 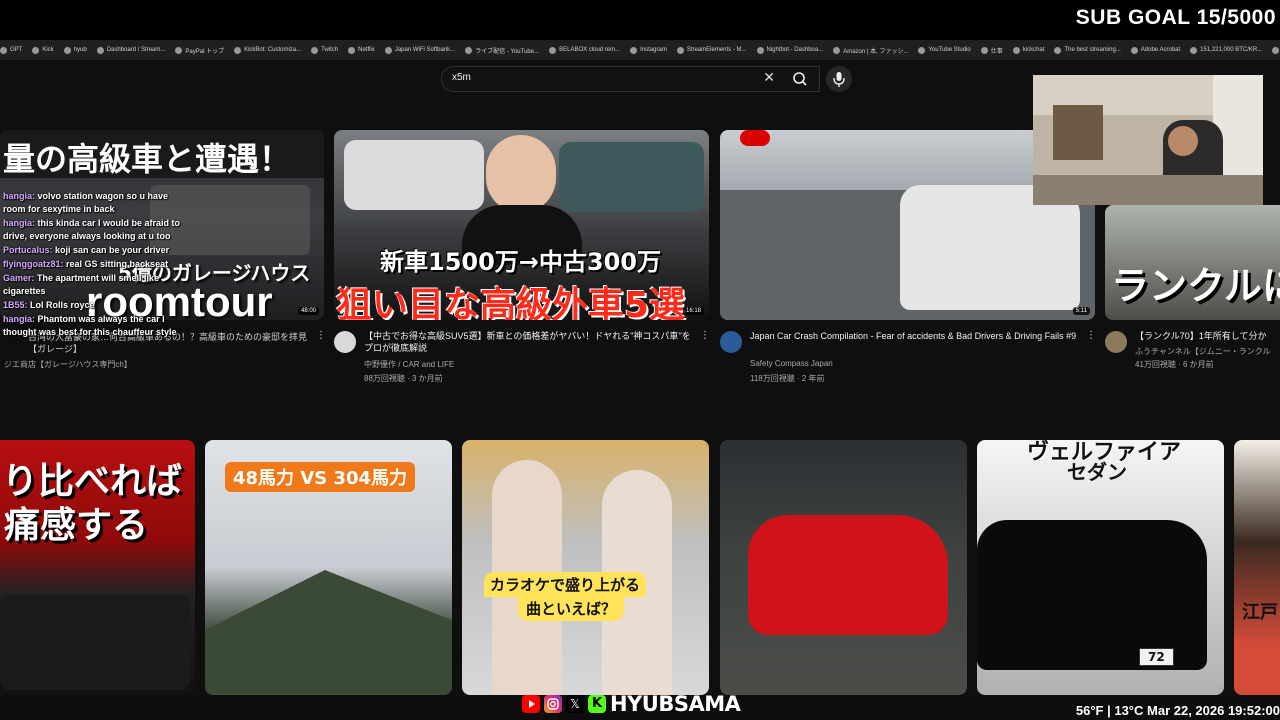 I want to click on bookmark-item: GPT, so click(x=11, y=50).